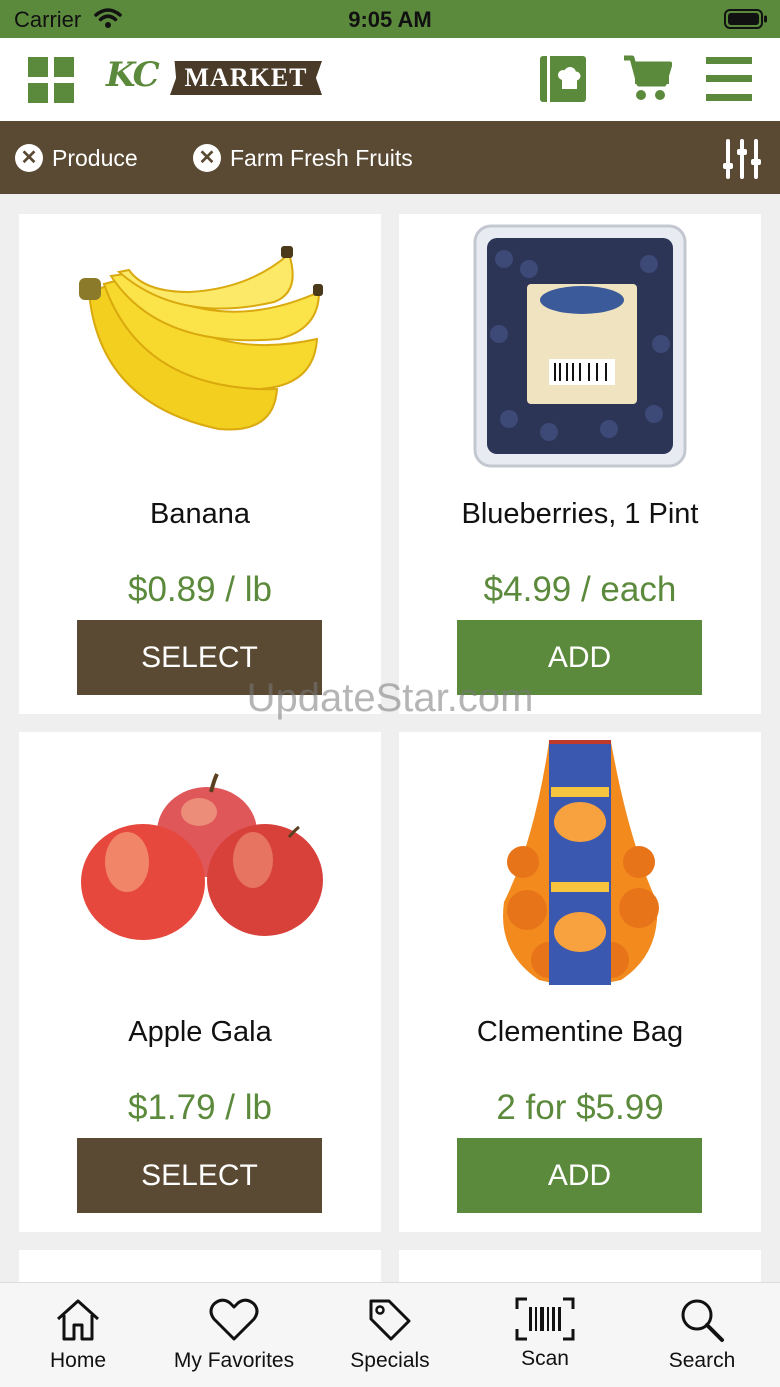  I want to click on blueberries-image, so click(580, 345).